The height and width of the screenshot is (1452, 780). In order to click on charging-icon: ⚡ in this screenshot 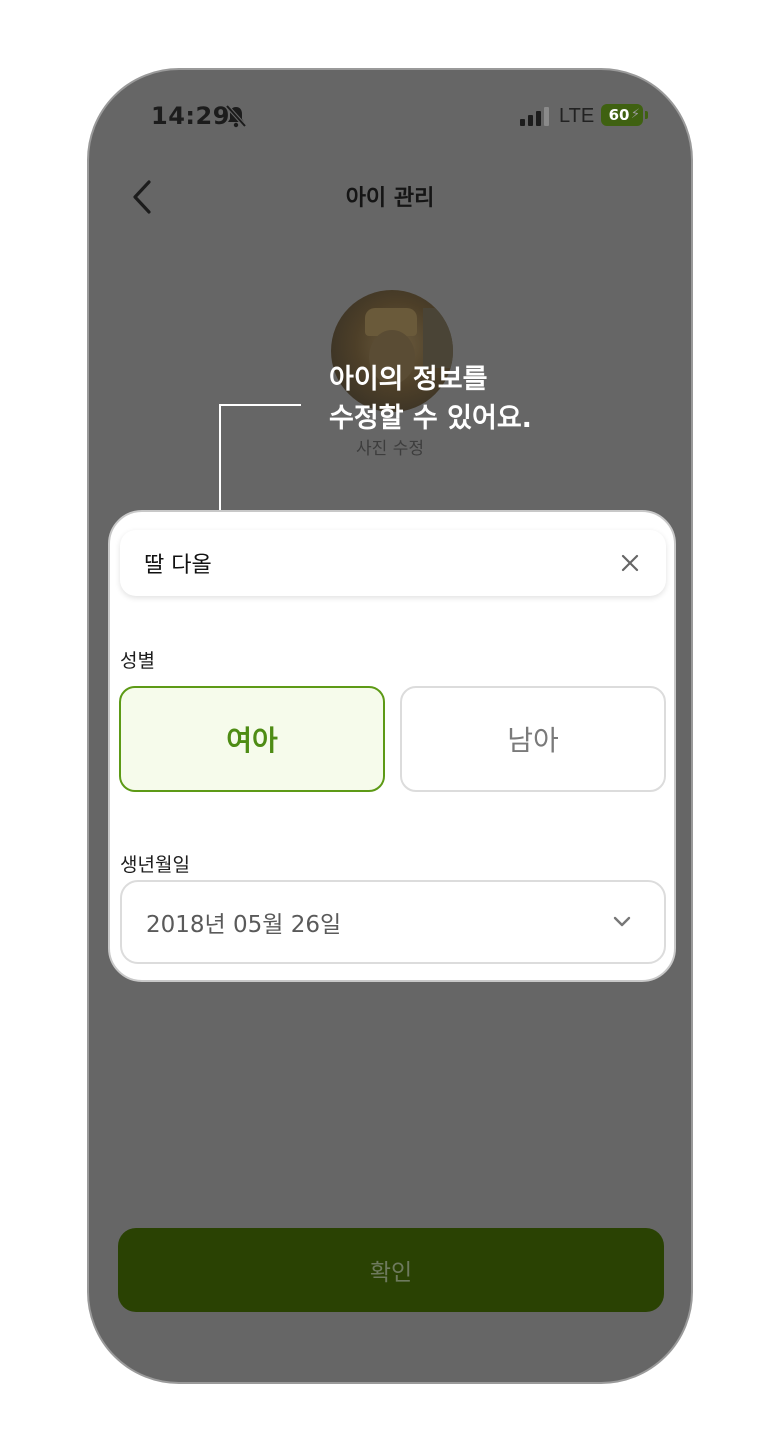, I will do `click(635, 114)`.